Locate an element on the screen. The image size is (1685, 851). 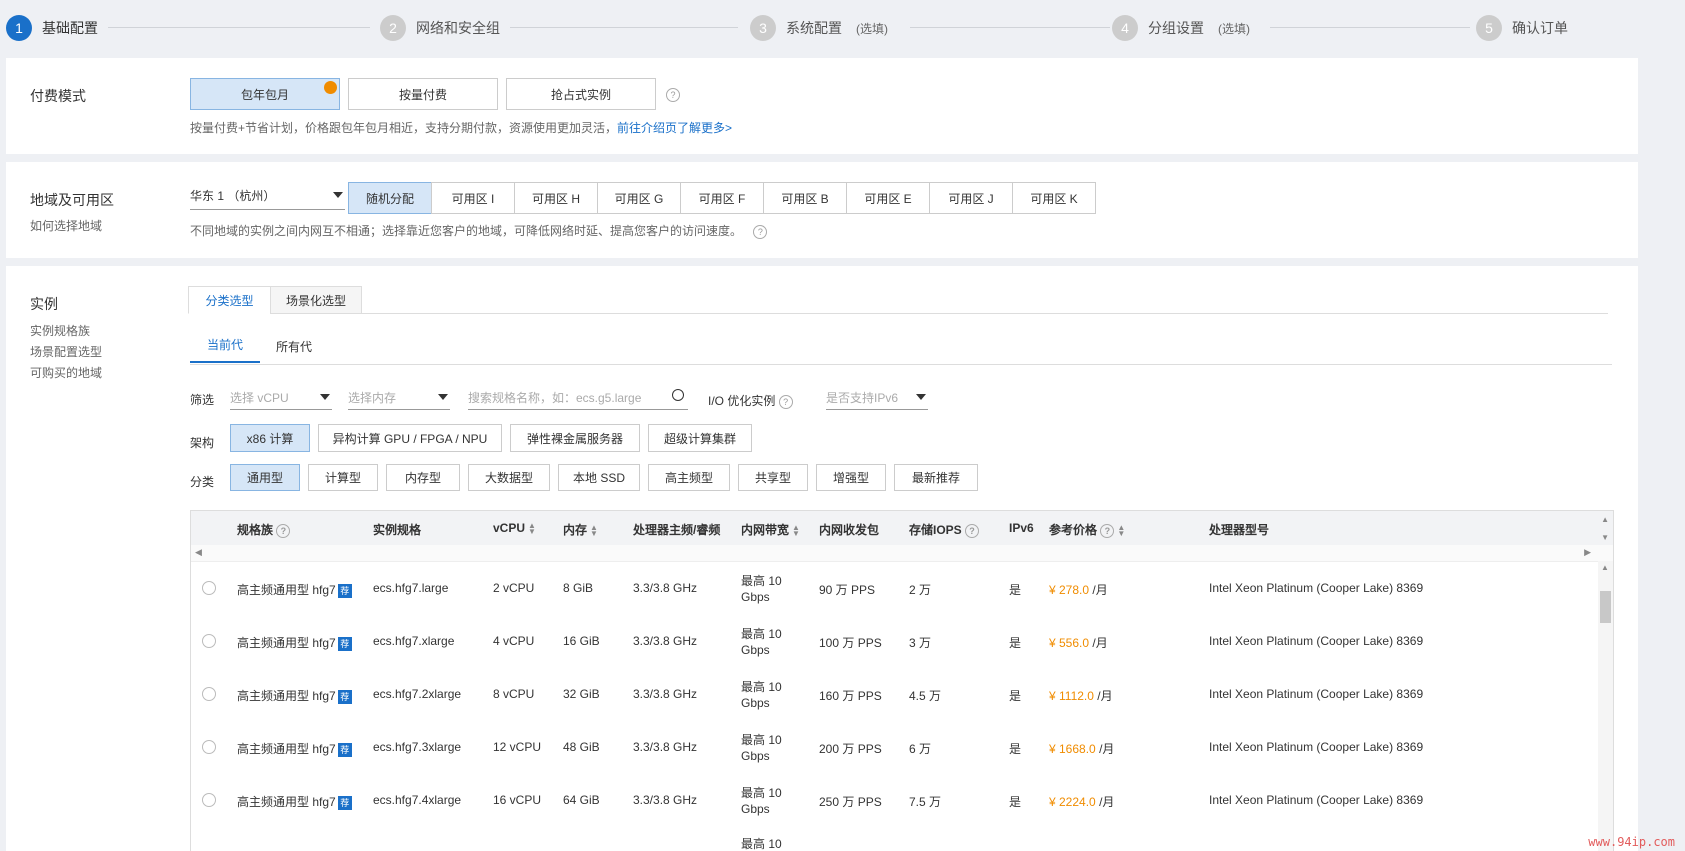
step-connector is located at coordinates (1370, 27).